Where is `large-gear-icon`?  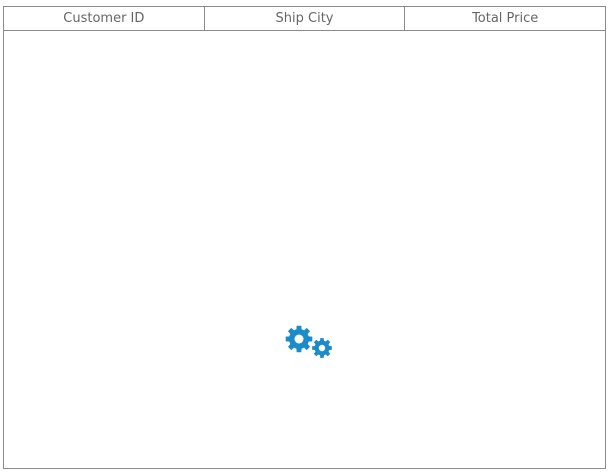
large-gear-icon is located at coordinates (299, 339).